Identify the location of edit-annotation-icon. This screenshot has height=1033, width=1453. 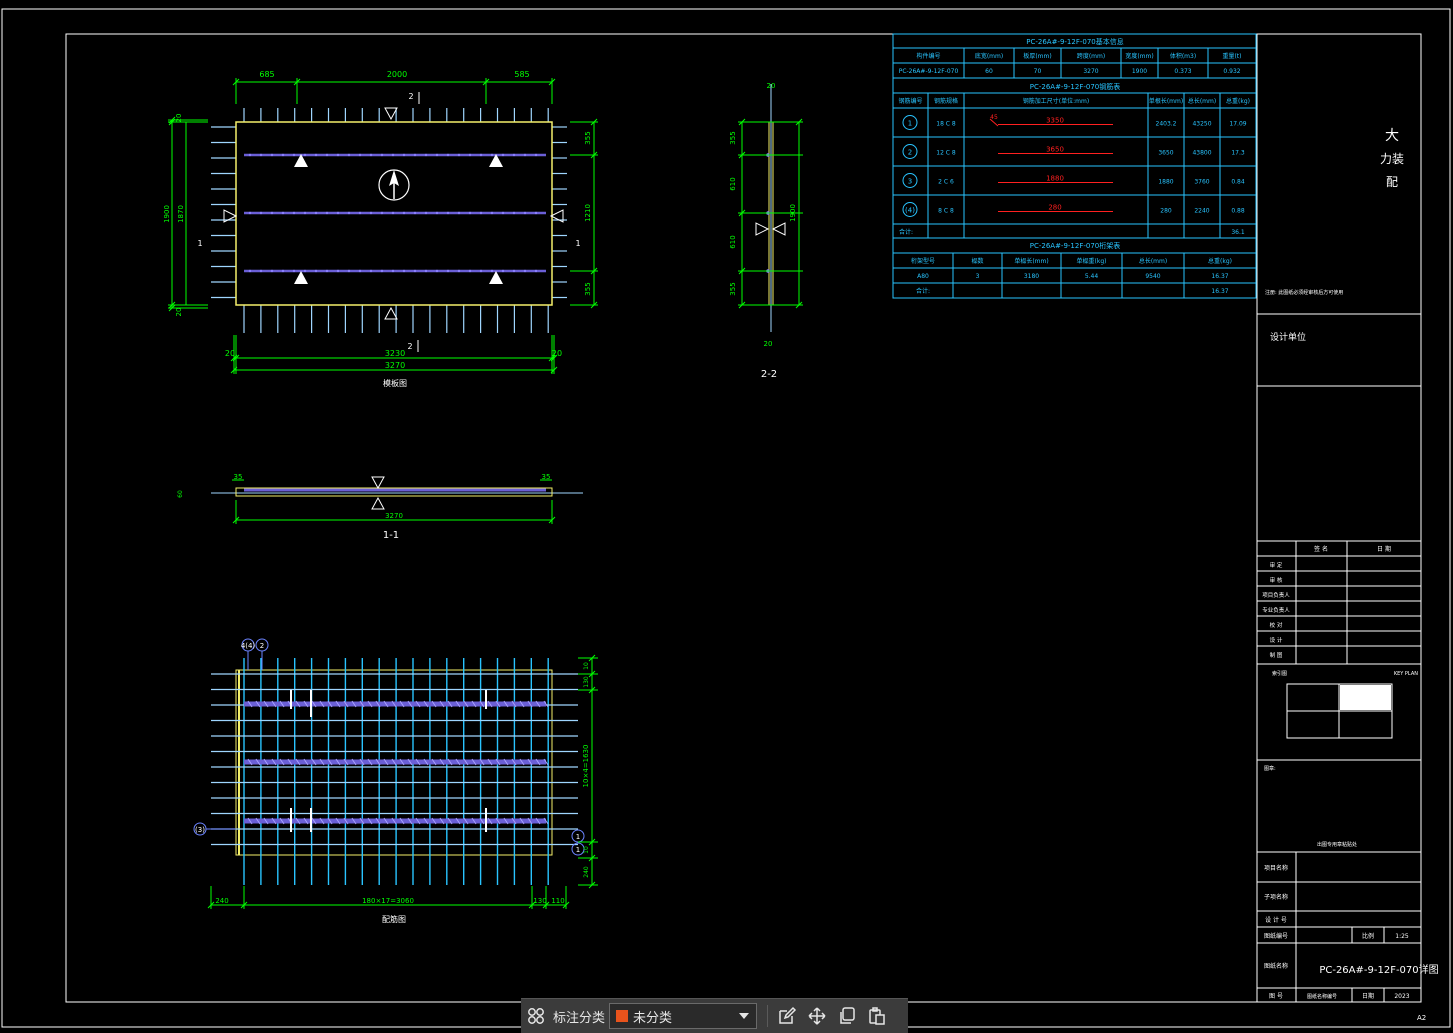
(787, 1016).